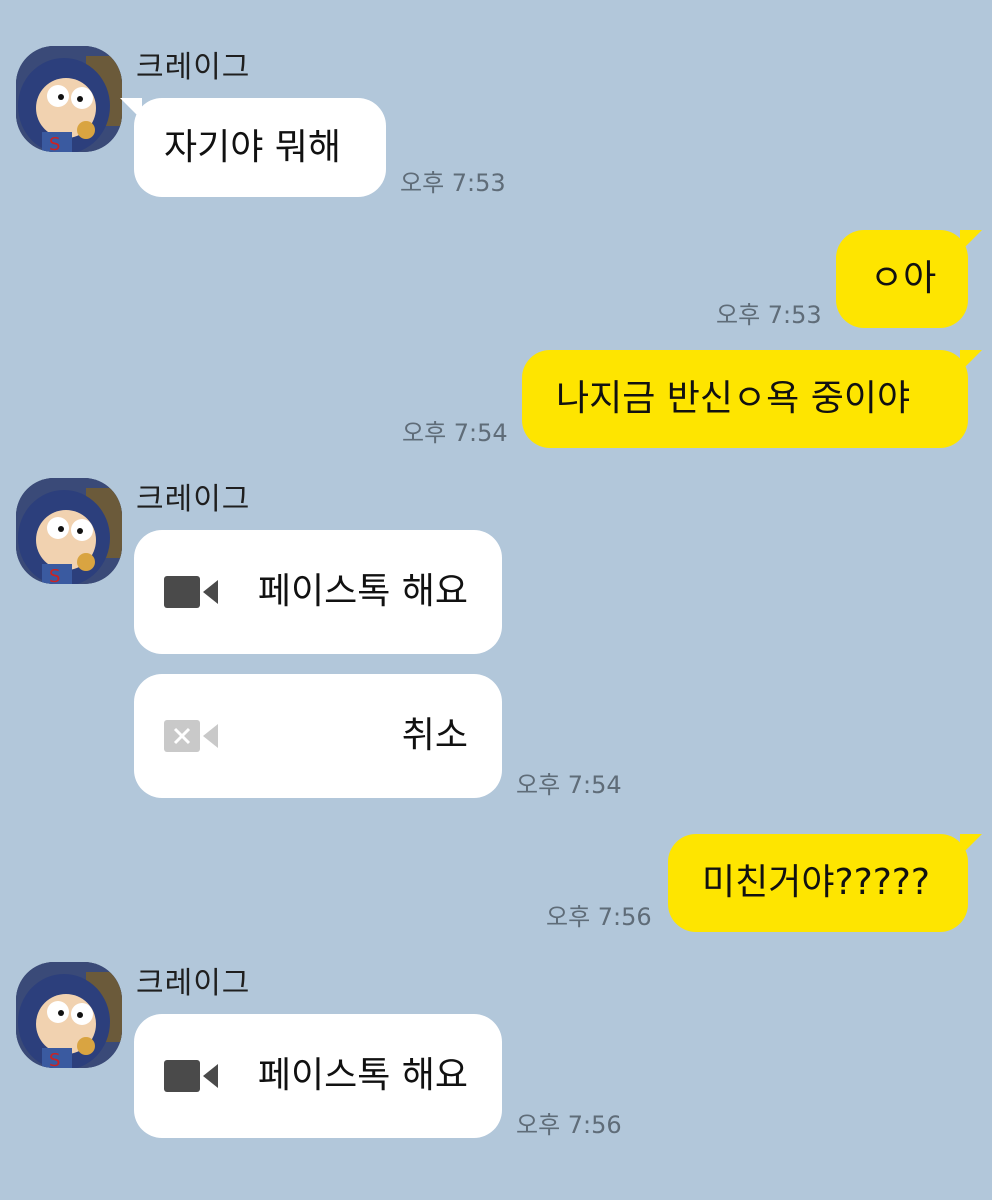 The image size is (992, 1200). Describe the element at coordinates (903, 278) in the screenshot. I see `message-text: ㅇ아` at that location.